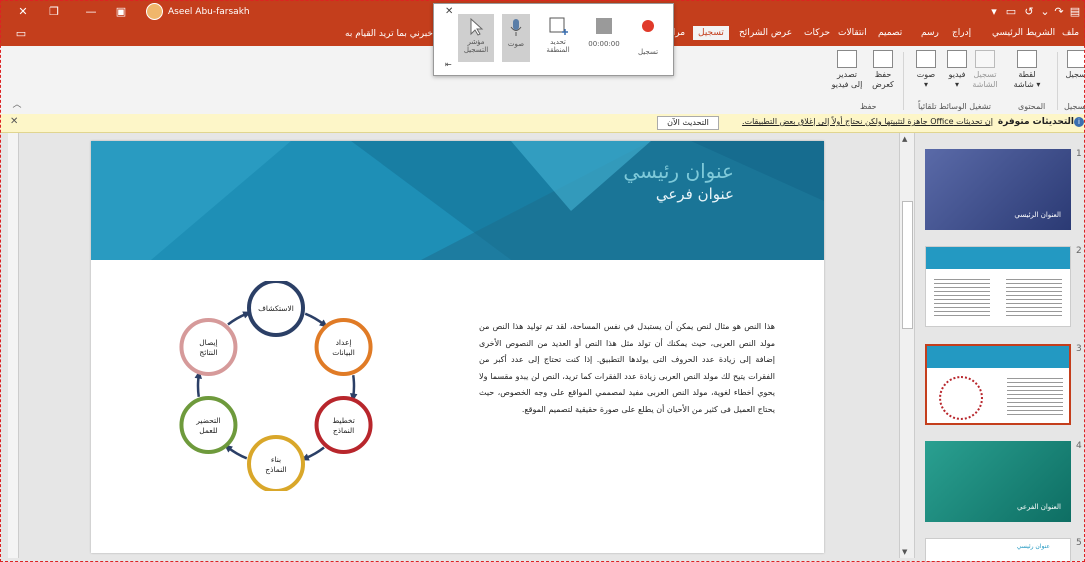  I want to click on thumbnail-number: 1, so click(1079, 154).